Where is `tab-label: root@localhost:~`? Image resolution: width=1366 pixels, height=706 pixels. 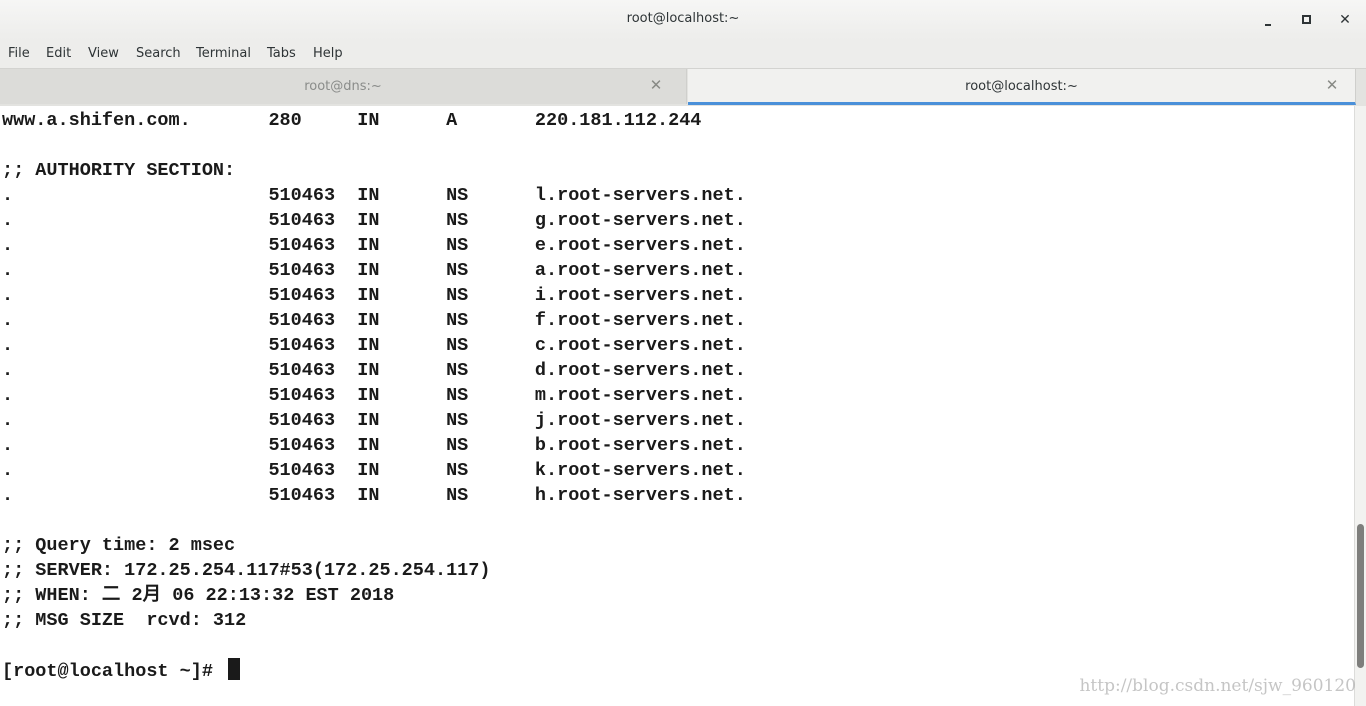 tab-label: root@localhost:~ is located at coordinates (1021, 86).